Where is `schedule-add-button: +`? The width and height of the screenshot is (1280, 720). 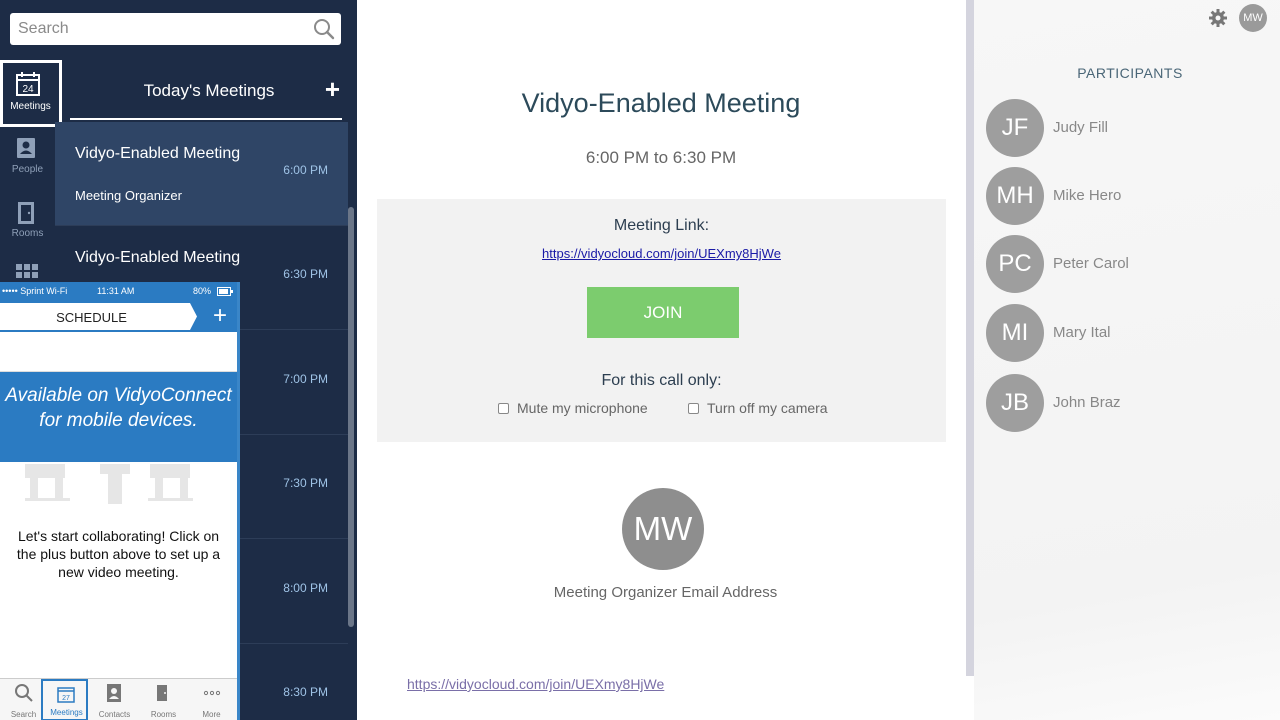
schedule-add-button: + is located at coordinates (220, 316).